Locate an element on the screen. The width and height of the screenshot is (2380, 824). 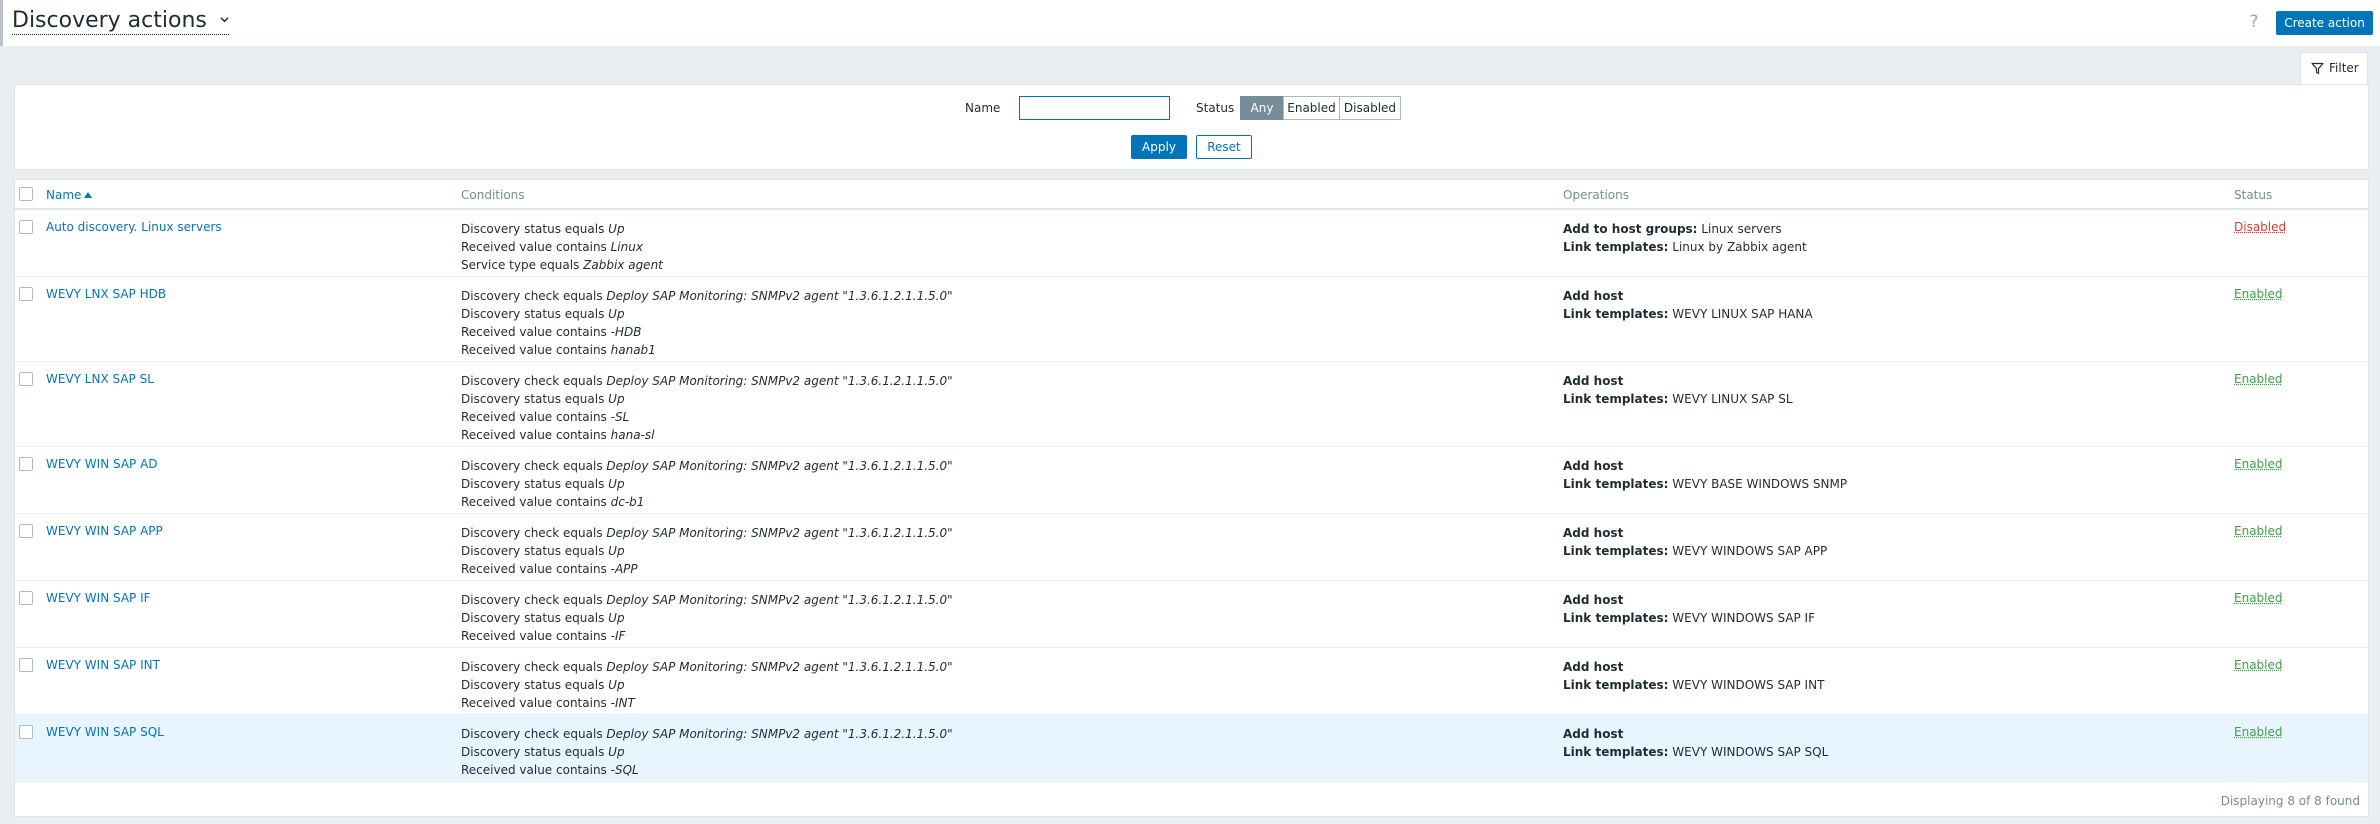
condition-line: Received value contains hanab1 is located at coordinates (707, 350).